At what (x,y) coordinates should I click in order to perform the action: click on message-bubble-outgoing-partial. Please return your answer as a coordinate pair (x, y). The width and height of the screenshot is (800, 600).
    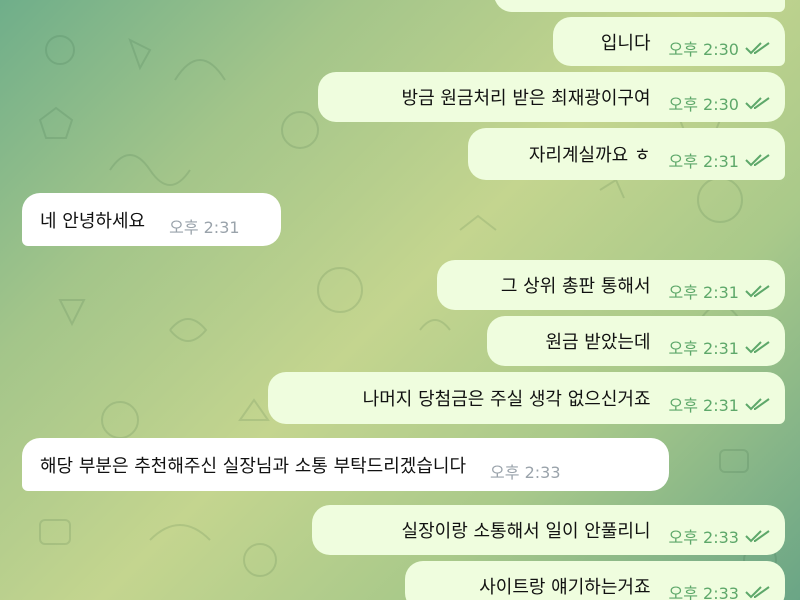
    Looking at the image, I should click on (639, 6).